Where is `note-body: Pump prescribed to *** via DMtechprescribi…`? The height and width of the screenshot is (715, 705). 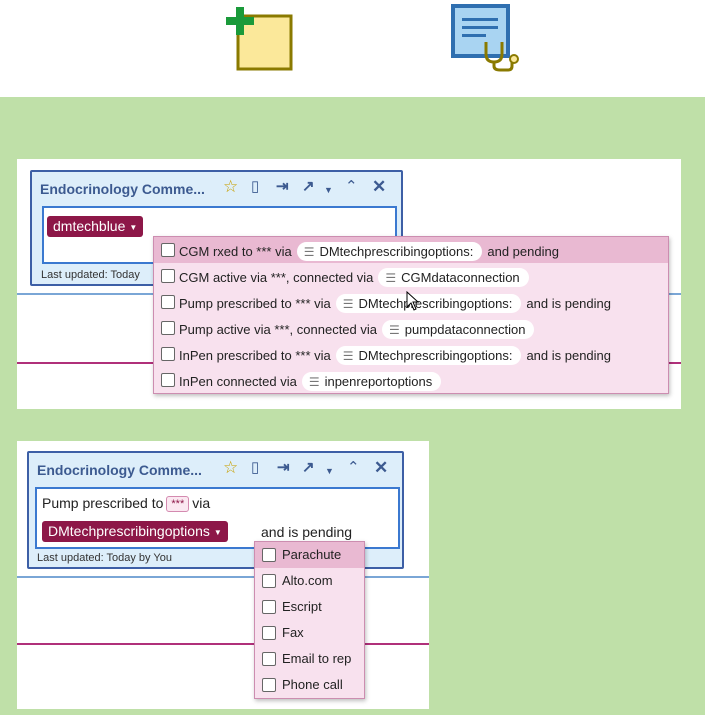 note-body: Pump prescribed to *** via DMtechprescribi… is located at coordinates (217, 518).